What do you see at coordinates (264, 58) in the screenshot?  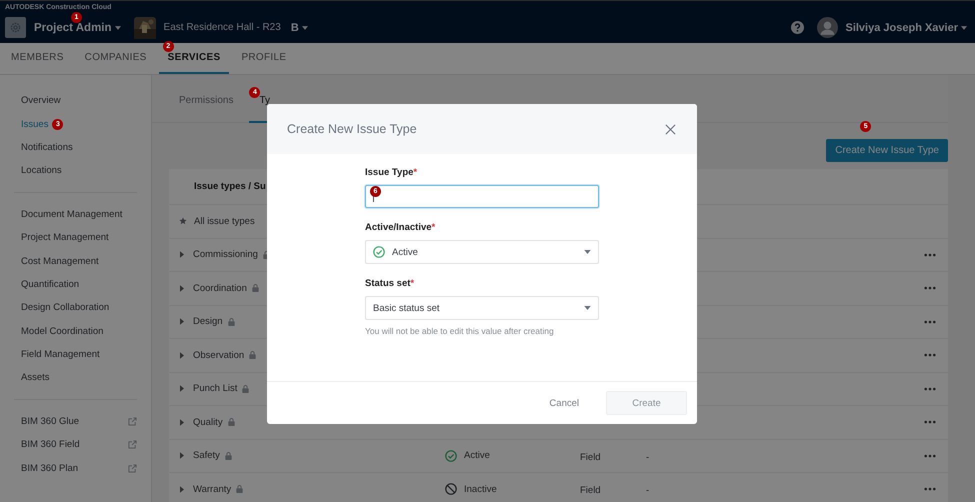 I see `nav-tab: PROFILE` at bounding box center [264, 58].